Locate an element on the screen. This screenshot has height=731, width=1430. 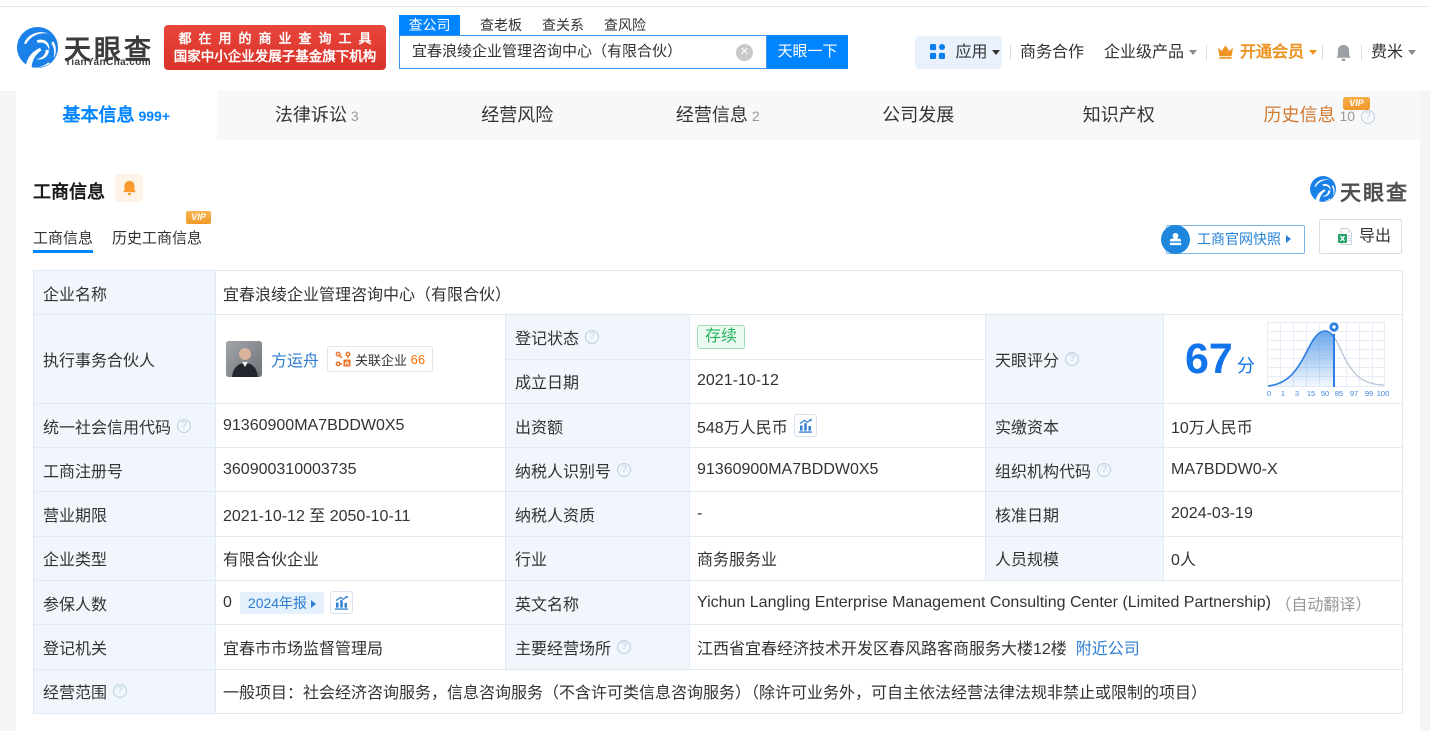
svg-text: 100 is located at coordinates (1383, 393).